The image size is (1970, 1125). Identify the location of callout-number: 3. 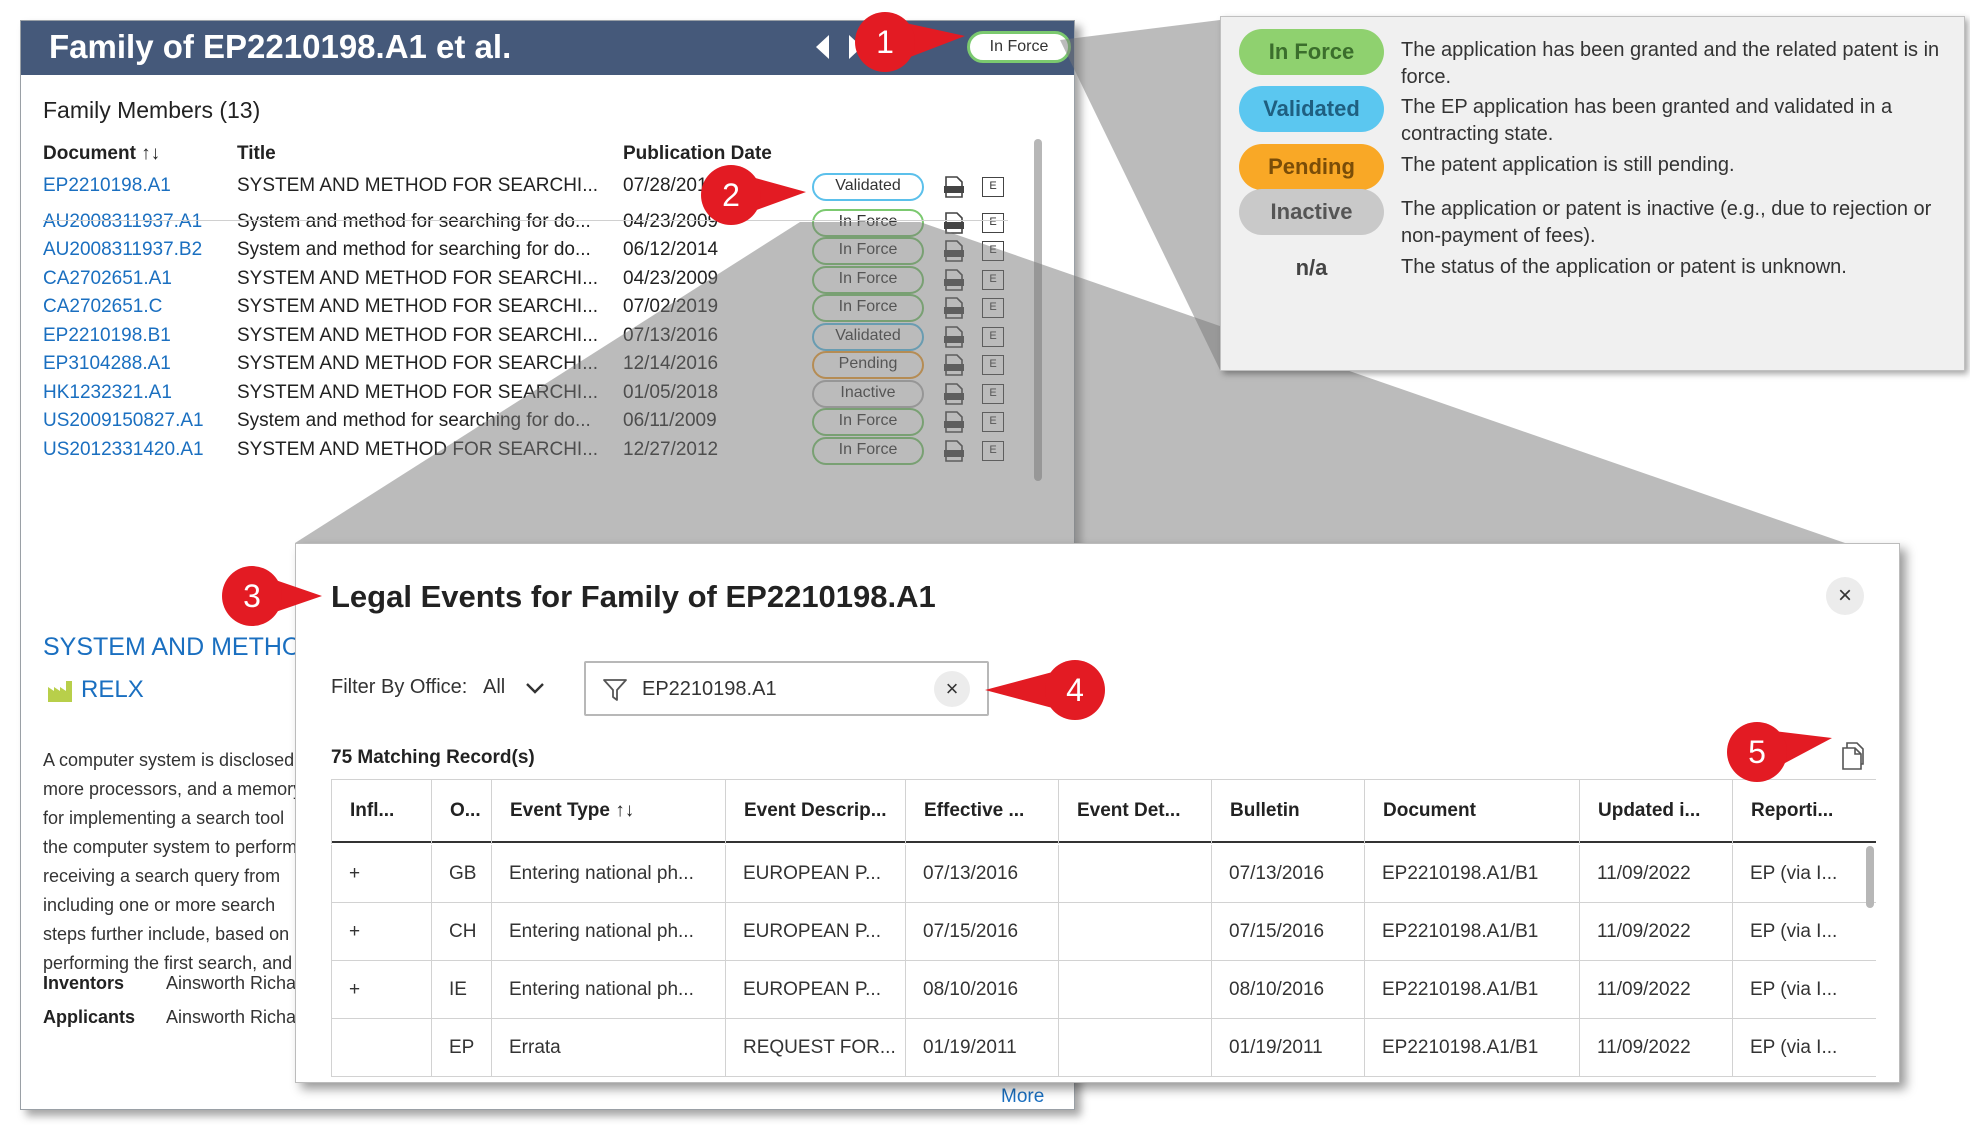
(252, 596).